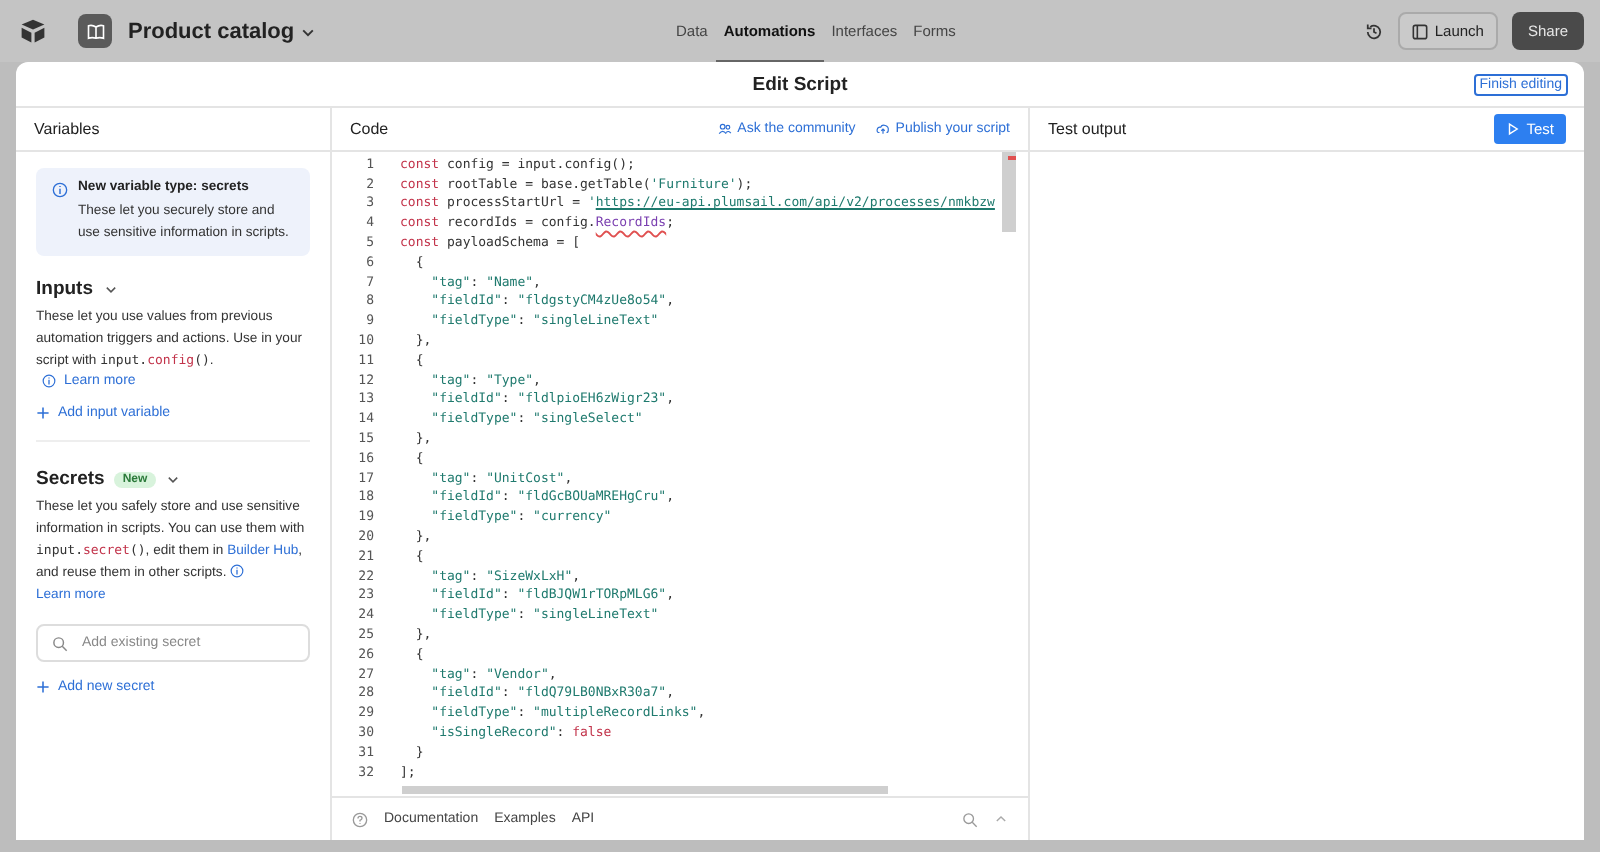 The width and height of the screenshot is (1600, 852). What do you see at coordinates (222, 31) in the screenshot?
I see `base-name-dropdown: Product catalog` at bounding box center [222, 31].